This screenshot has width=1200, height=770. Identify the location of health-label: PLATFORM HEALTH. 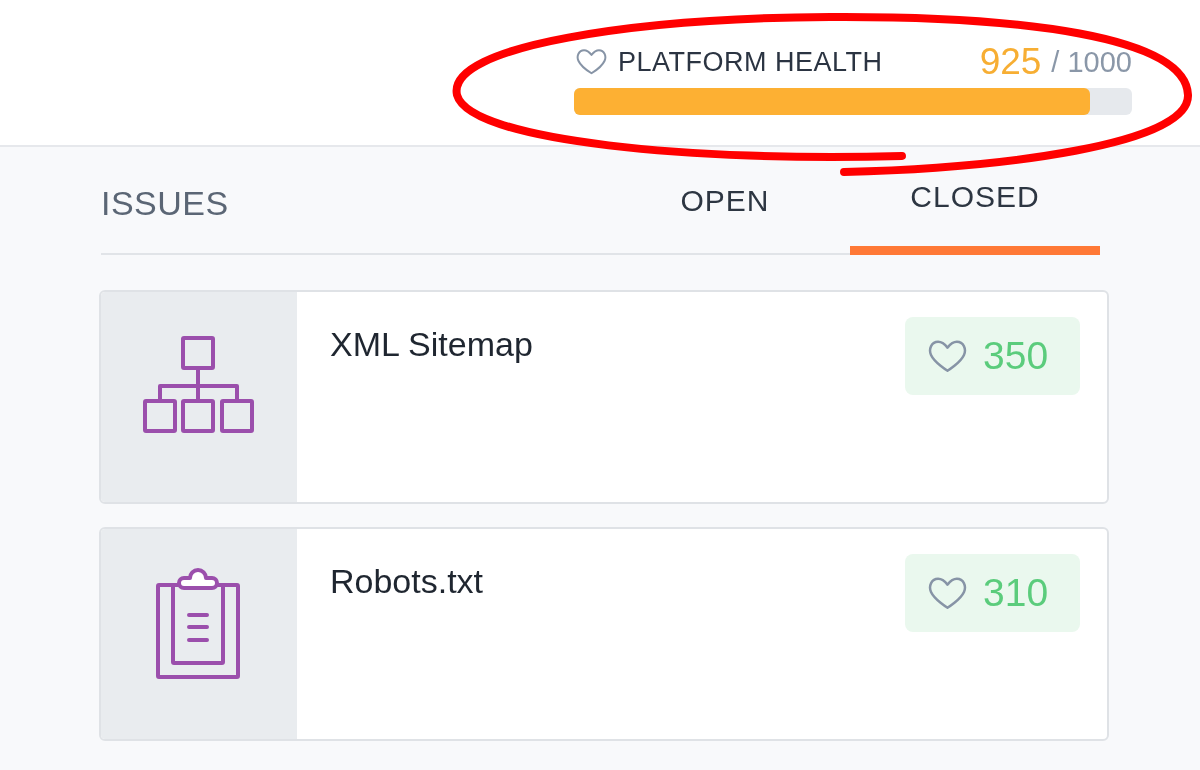
(751, 62).